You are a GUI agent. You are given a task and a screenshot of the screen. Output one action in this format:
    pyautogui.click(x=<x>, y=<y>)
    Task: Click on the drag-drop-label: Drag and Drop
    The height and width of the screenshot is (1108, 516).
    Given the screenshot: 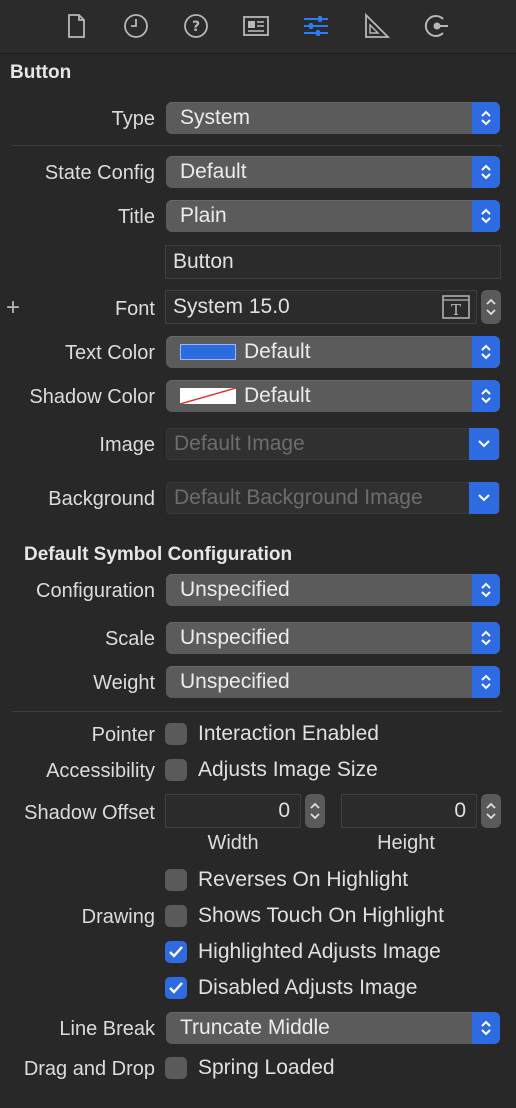 What is the action you would take?
    pyautogui.click(x=89, y=1069)
    